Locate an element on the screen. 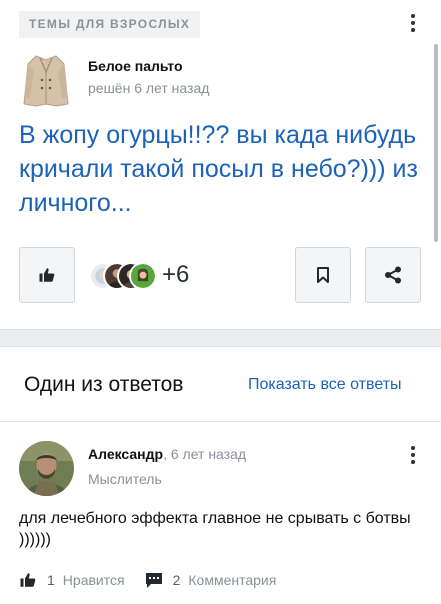 The width and height of the screenshot is (441, 604). answer-author-avatar is located at coordinates (46, 468).